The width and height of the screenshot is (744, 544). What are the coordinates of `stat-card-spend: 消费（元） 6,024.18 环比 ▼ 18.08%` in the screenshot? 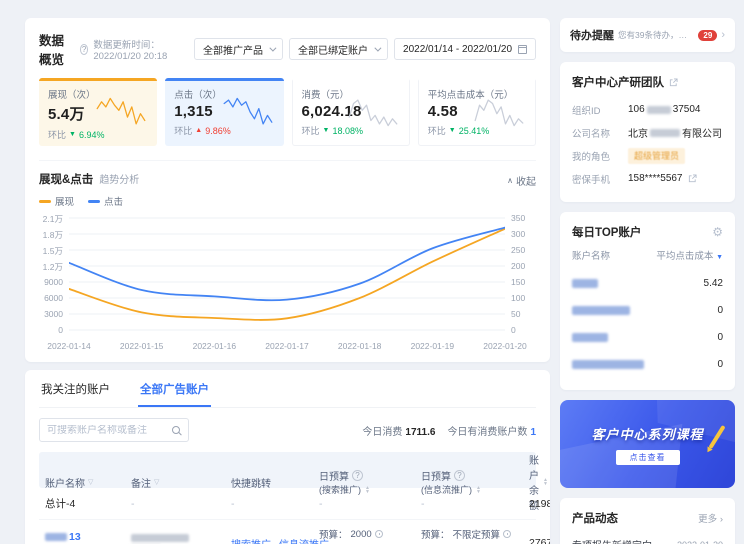 It's located at (350, 112).